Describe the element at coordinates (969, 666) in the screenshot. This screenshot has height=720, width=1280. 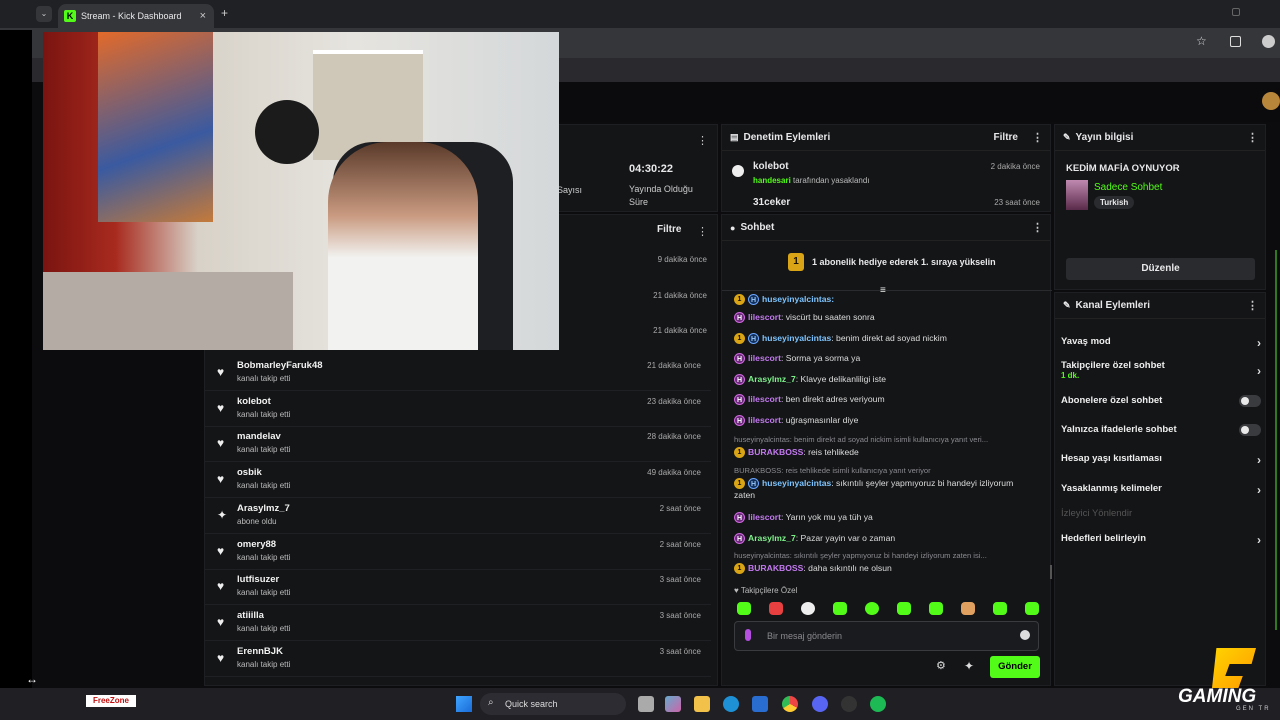
I see `emote-picker-icon: ✦` at that location.